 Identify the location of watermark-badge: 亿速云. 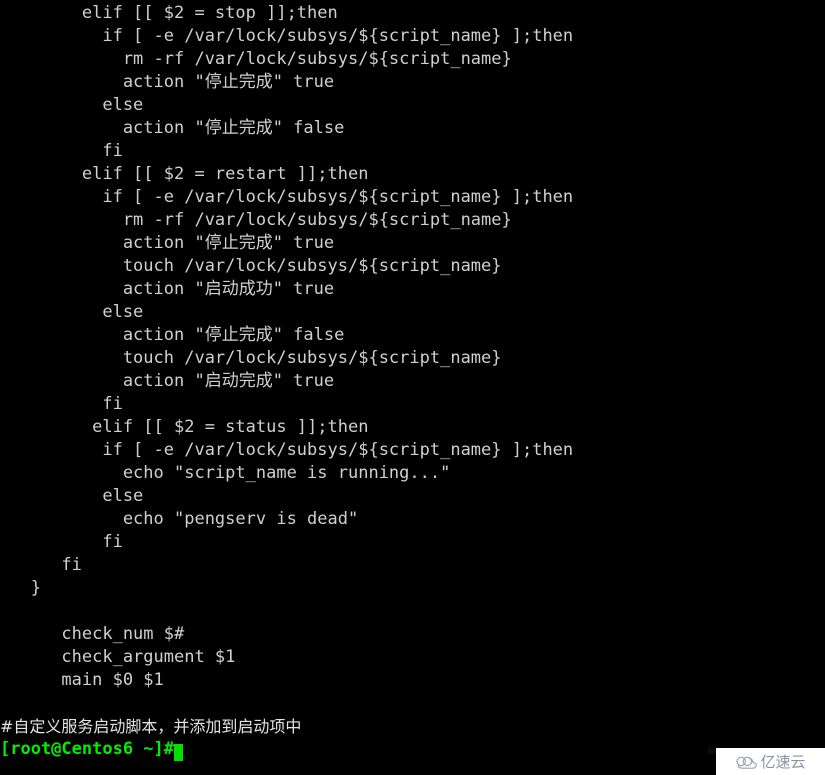
(770, 761).